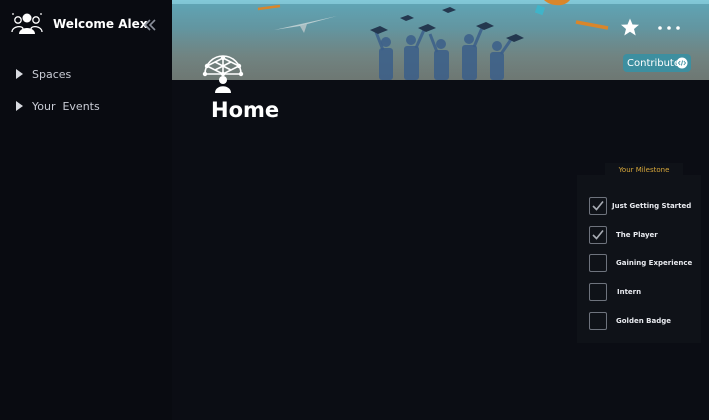 This screenshot has height=420, width=709. Describe the element at coordinates (643, 321) in the screenshot. I see `milestone-label: Golden Badge` at that location.